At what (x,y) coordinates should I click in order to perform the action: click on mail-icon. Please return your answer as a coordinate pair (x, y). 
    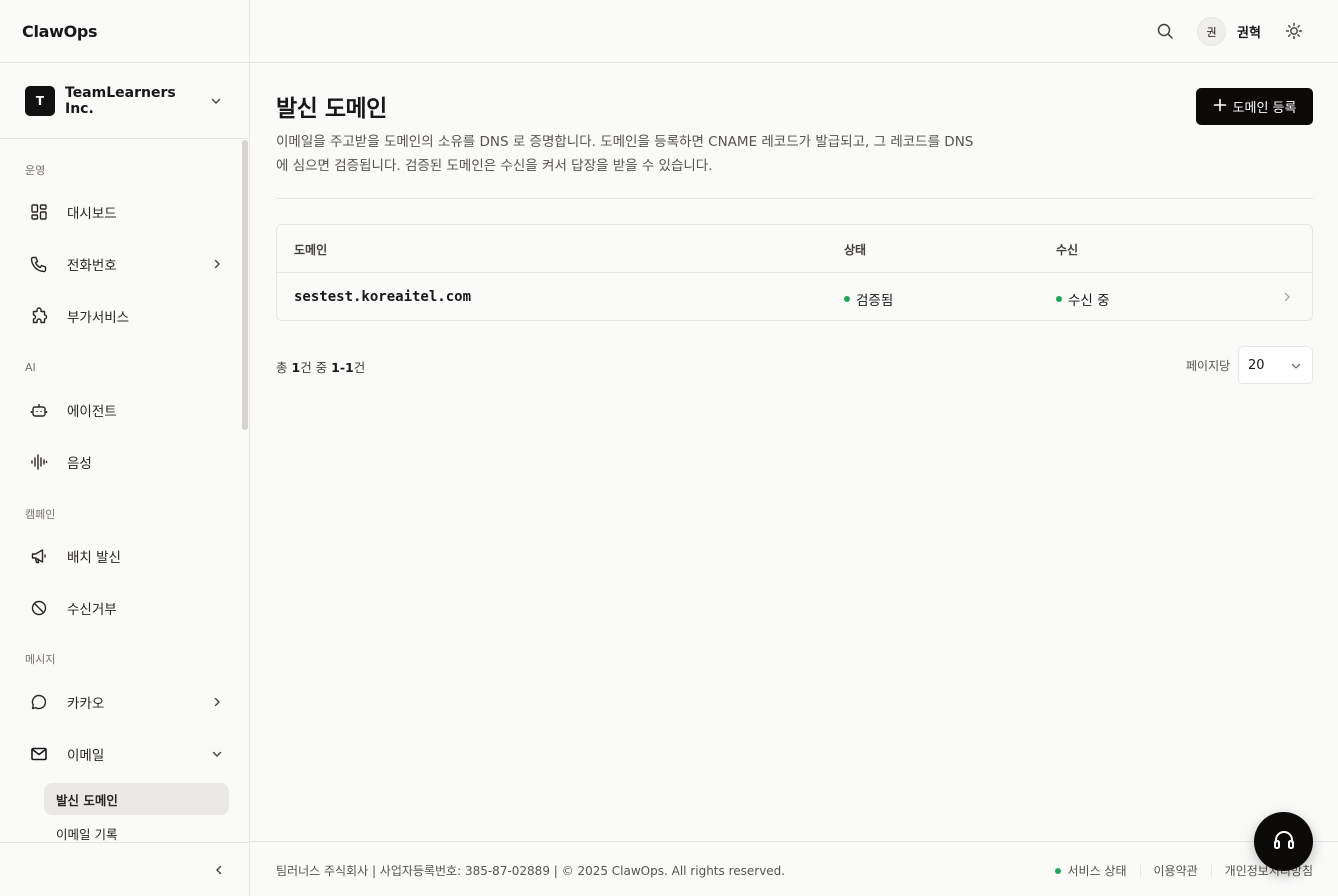
    Looking at the image, I should click on (39, 754).